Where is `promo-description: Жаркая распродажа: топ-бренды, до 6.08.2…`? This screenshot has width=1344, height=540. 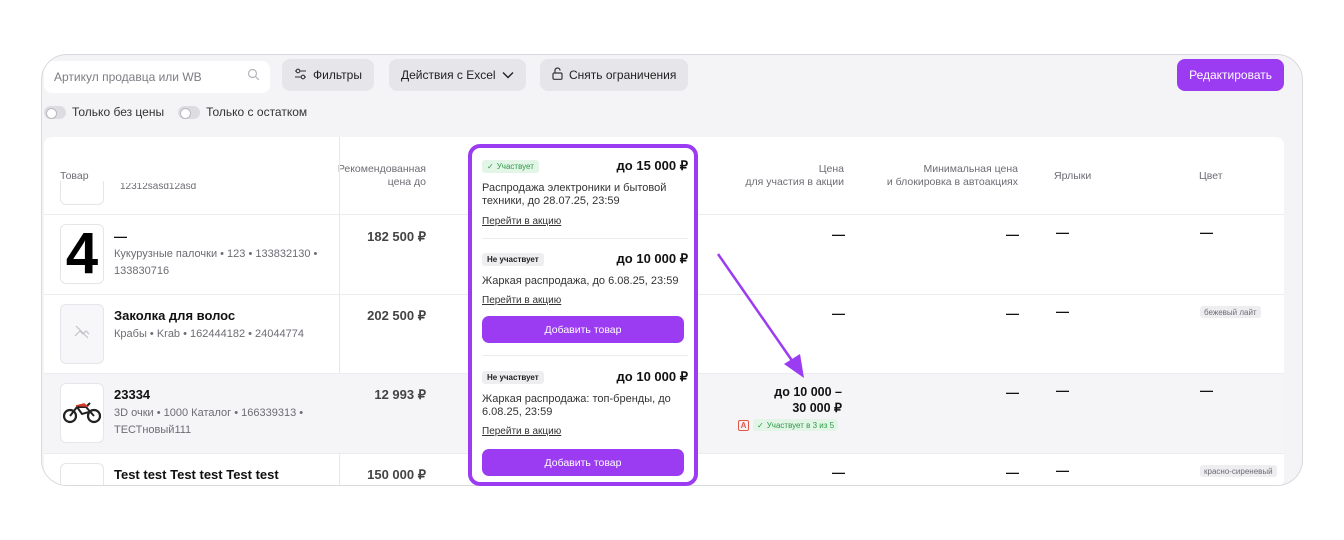 promo-description: Жаркая распродажа: топ-бренды, до 6.08.2… is located at coordinates (576, 405).